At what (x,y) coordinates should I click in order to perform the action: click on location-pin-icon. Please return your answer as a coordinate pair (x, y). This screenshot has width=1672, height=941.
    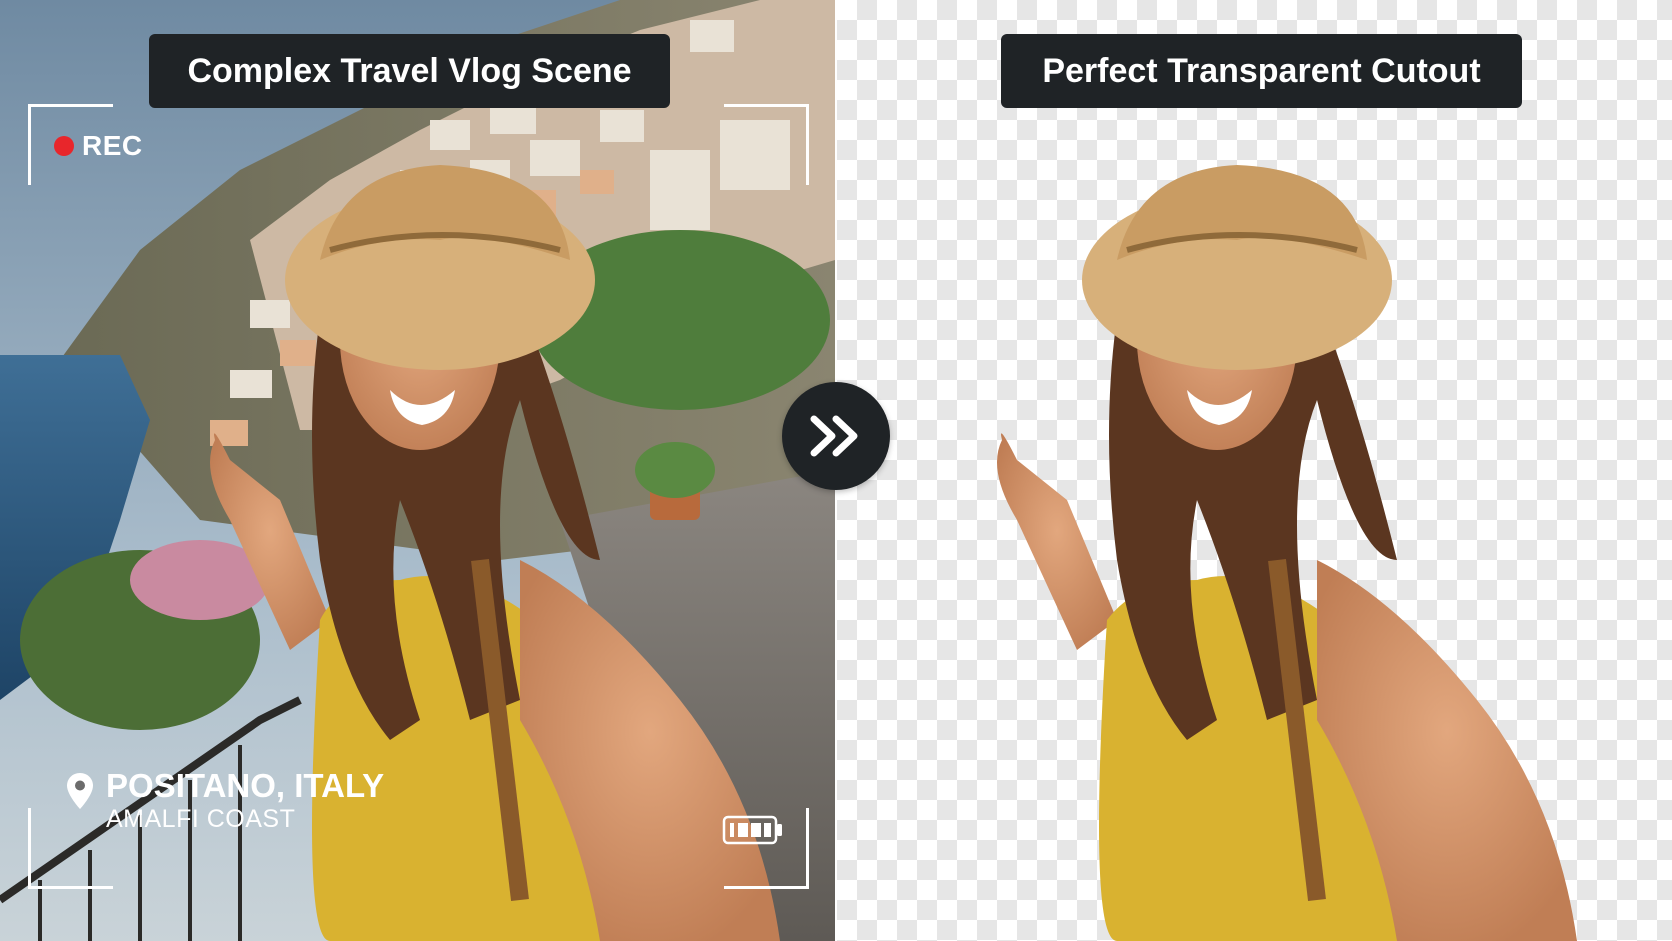
    Looking at the image, I should click on (80, 791).